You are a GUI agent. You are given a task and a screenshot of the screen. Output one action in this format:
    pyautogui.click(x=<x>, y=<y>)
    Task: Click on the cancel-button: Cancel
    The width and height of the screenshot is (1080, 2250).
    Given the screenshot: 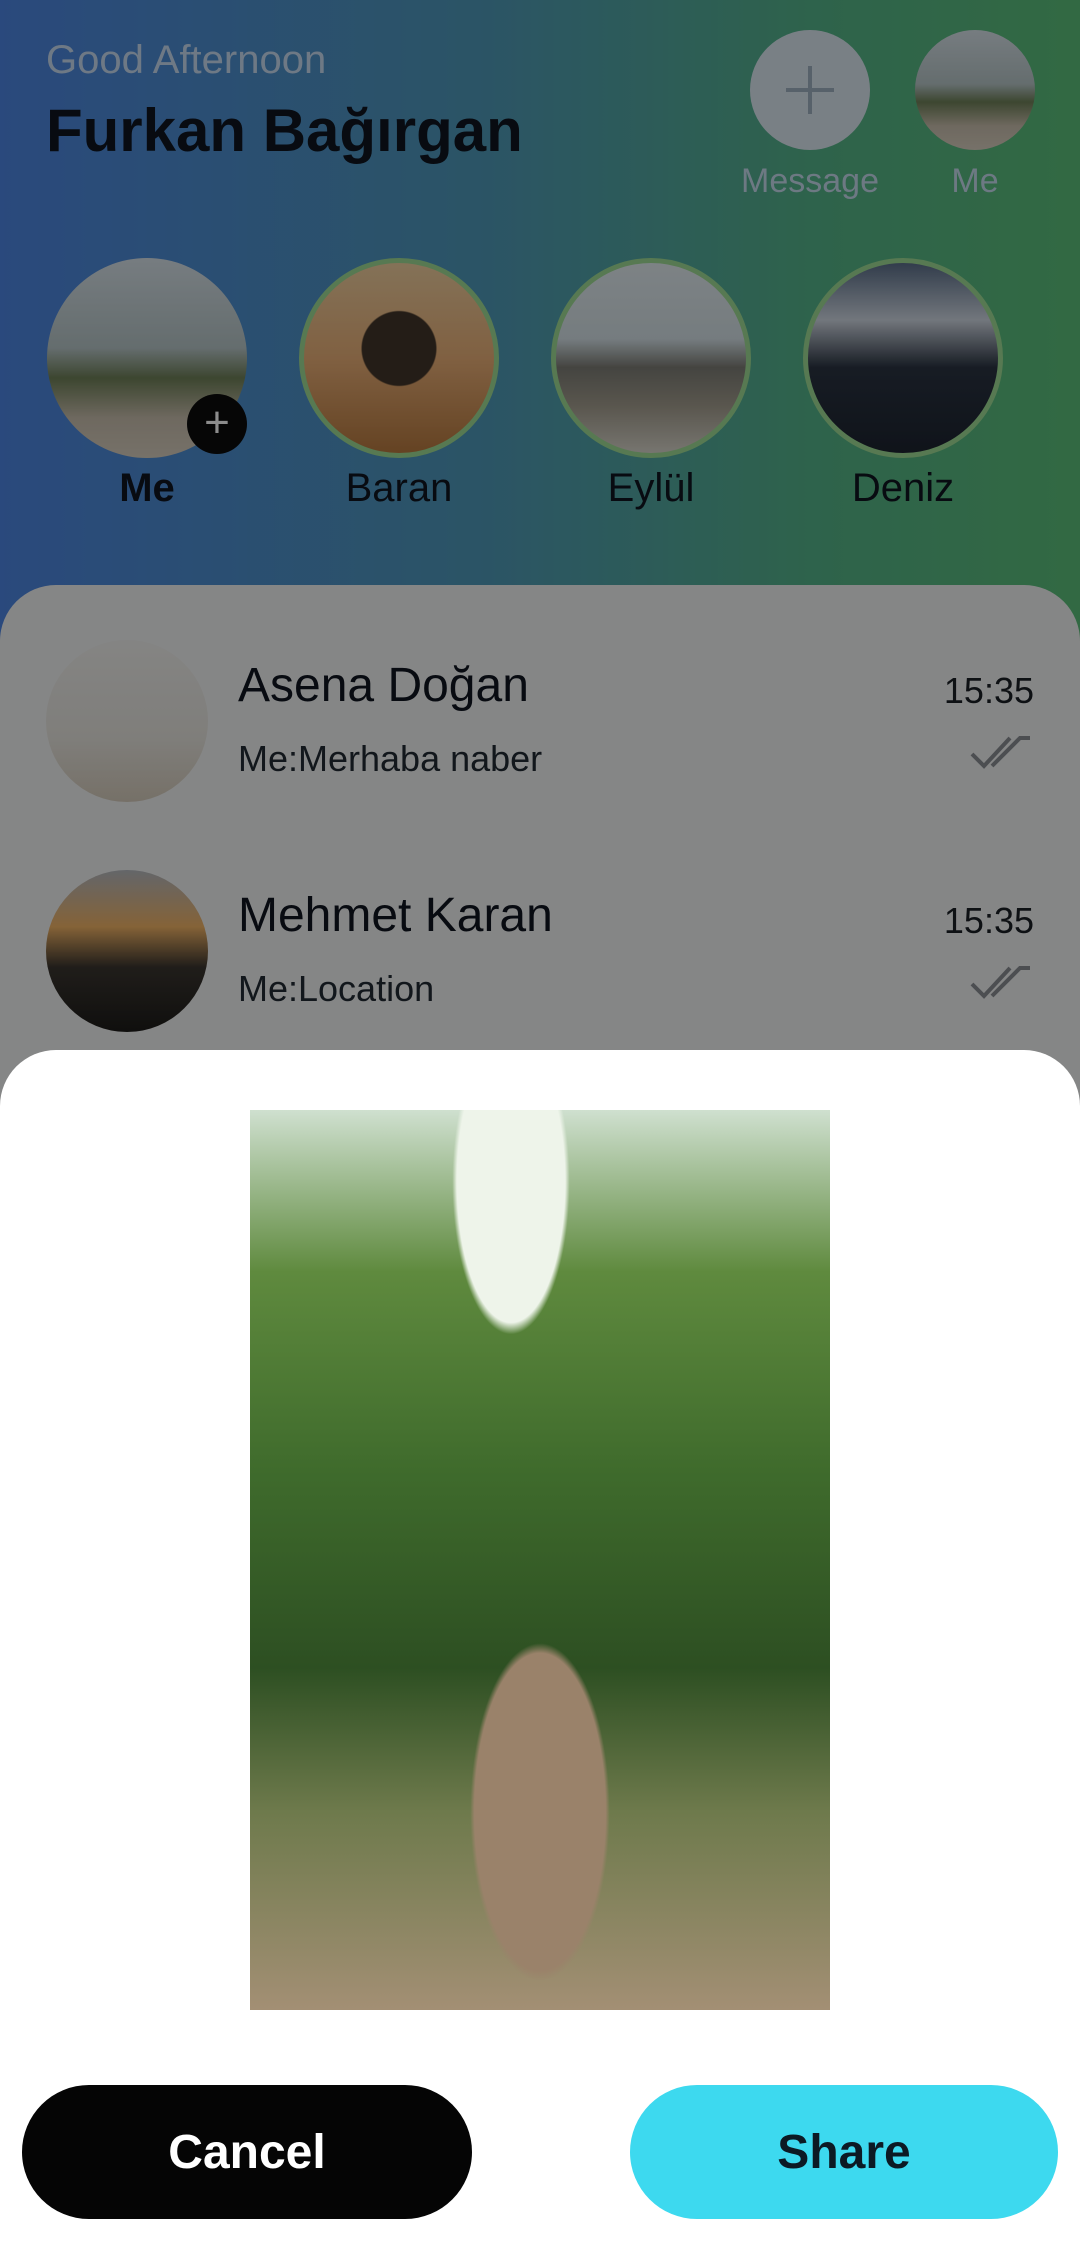 What is the action you would take?
    pyautogui.click(x=247, y=2152)
    